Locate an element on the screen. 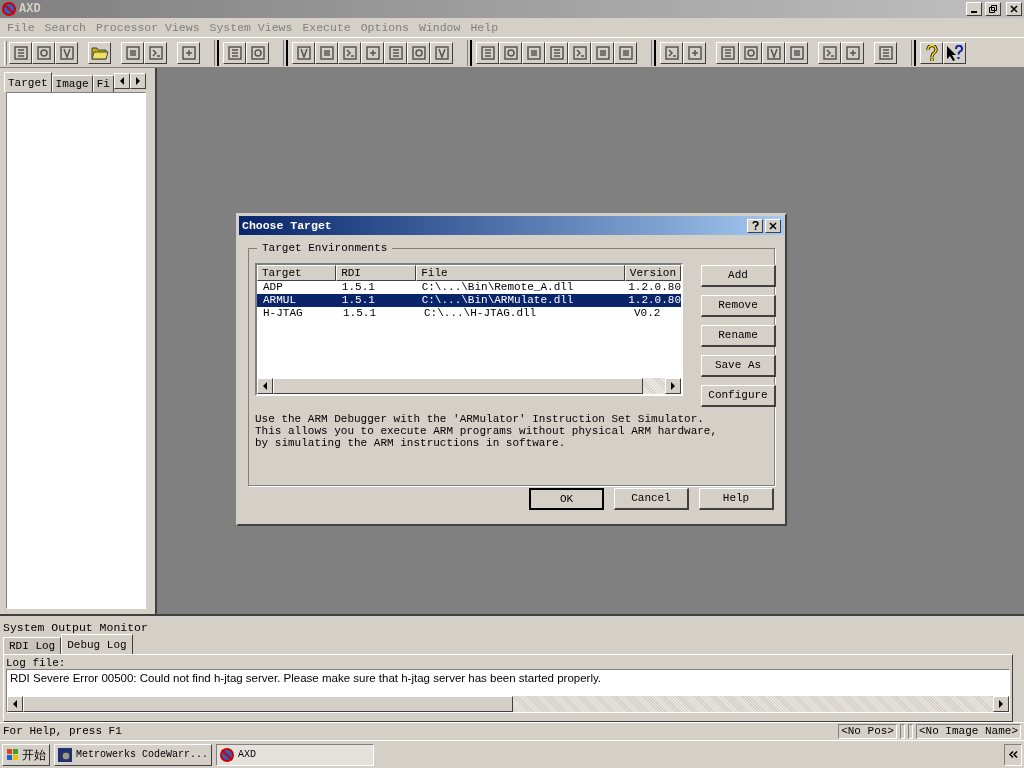 The image size is (1024, 768). restore-button is located at coordinates (993, 9).